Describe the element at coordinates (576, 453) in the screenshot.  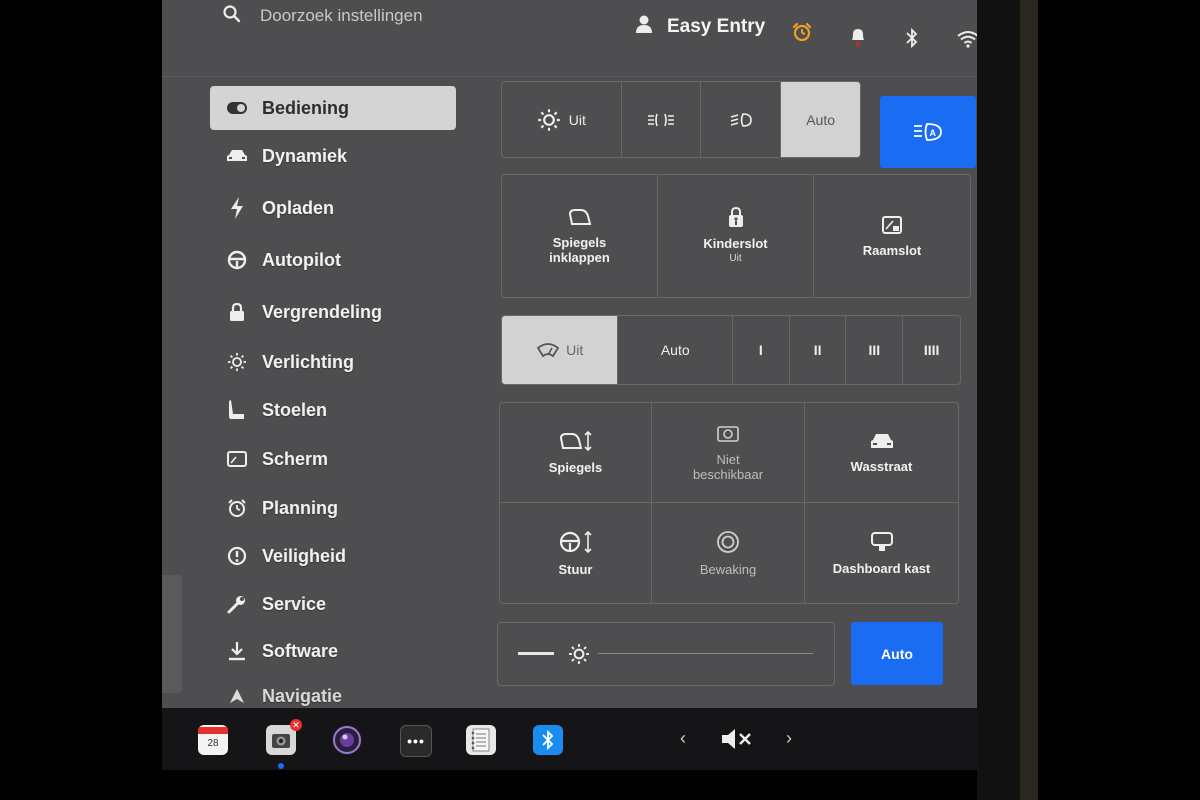
I see `mirrors-adjust-button: Spiegels` at that location.